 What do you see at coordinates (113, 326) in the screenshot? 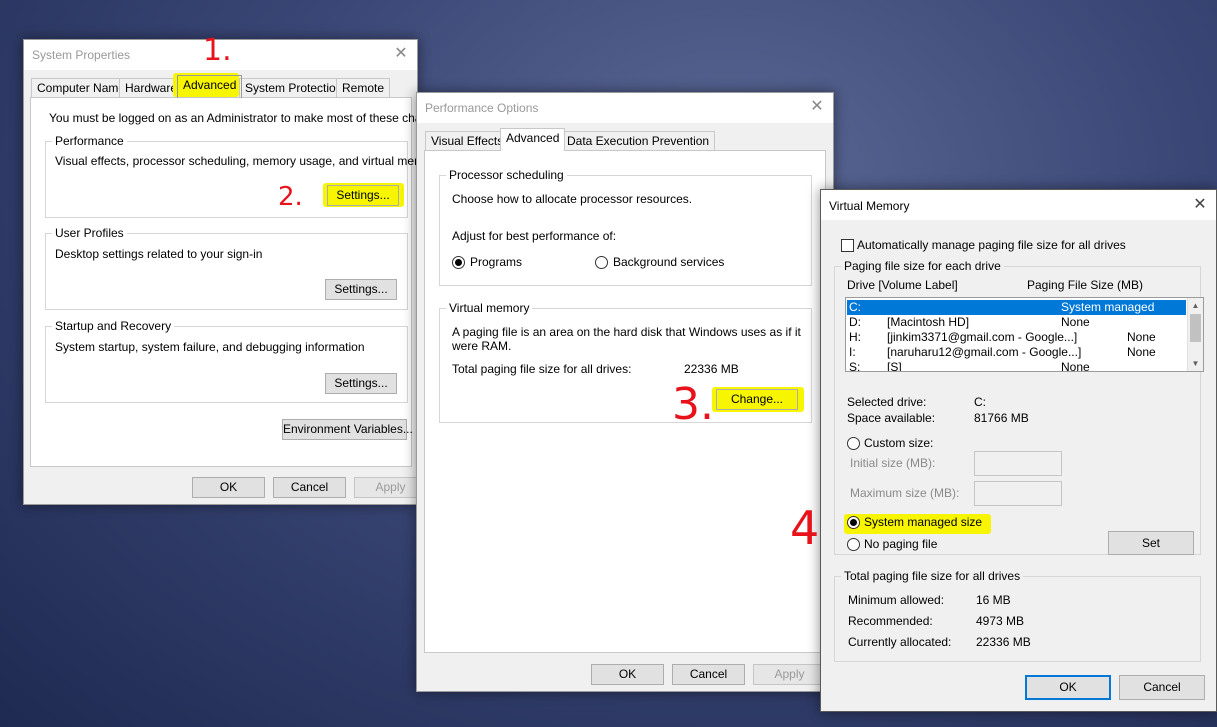
I see `startup-recovery-label: Startup and Recovery` at bounding box center [113, 326].